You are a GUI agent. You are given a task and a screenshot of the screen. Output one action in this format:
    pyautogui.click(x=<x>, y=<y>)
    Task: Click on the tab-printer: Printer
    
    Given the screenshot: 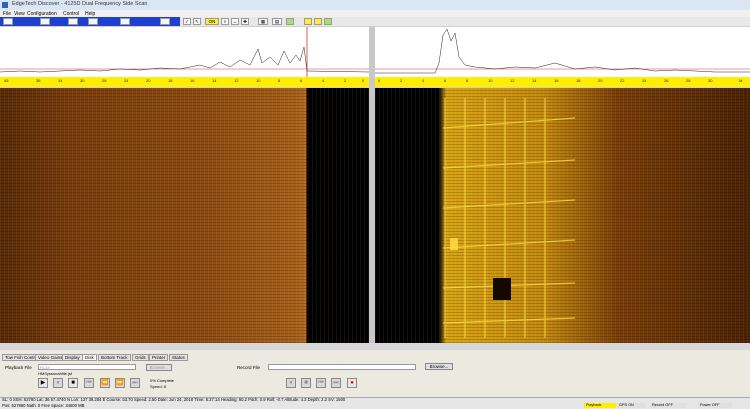 What is the action you would take?
    pyautogui.click(x=159, y=357)
    